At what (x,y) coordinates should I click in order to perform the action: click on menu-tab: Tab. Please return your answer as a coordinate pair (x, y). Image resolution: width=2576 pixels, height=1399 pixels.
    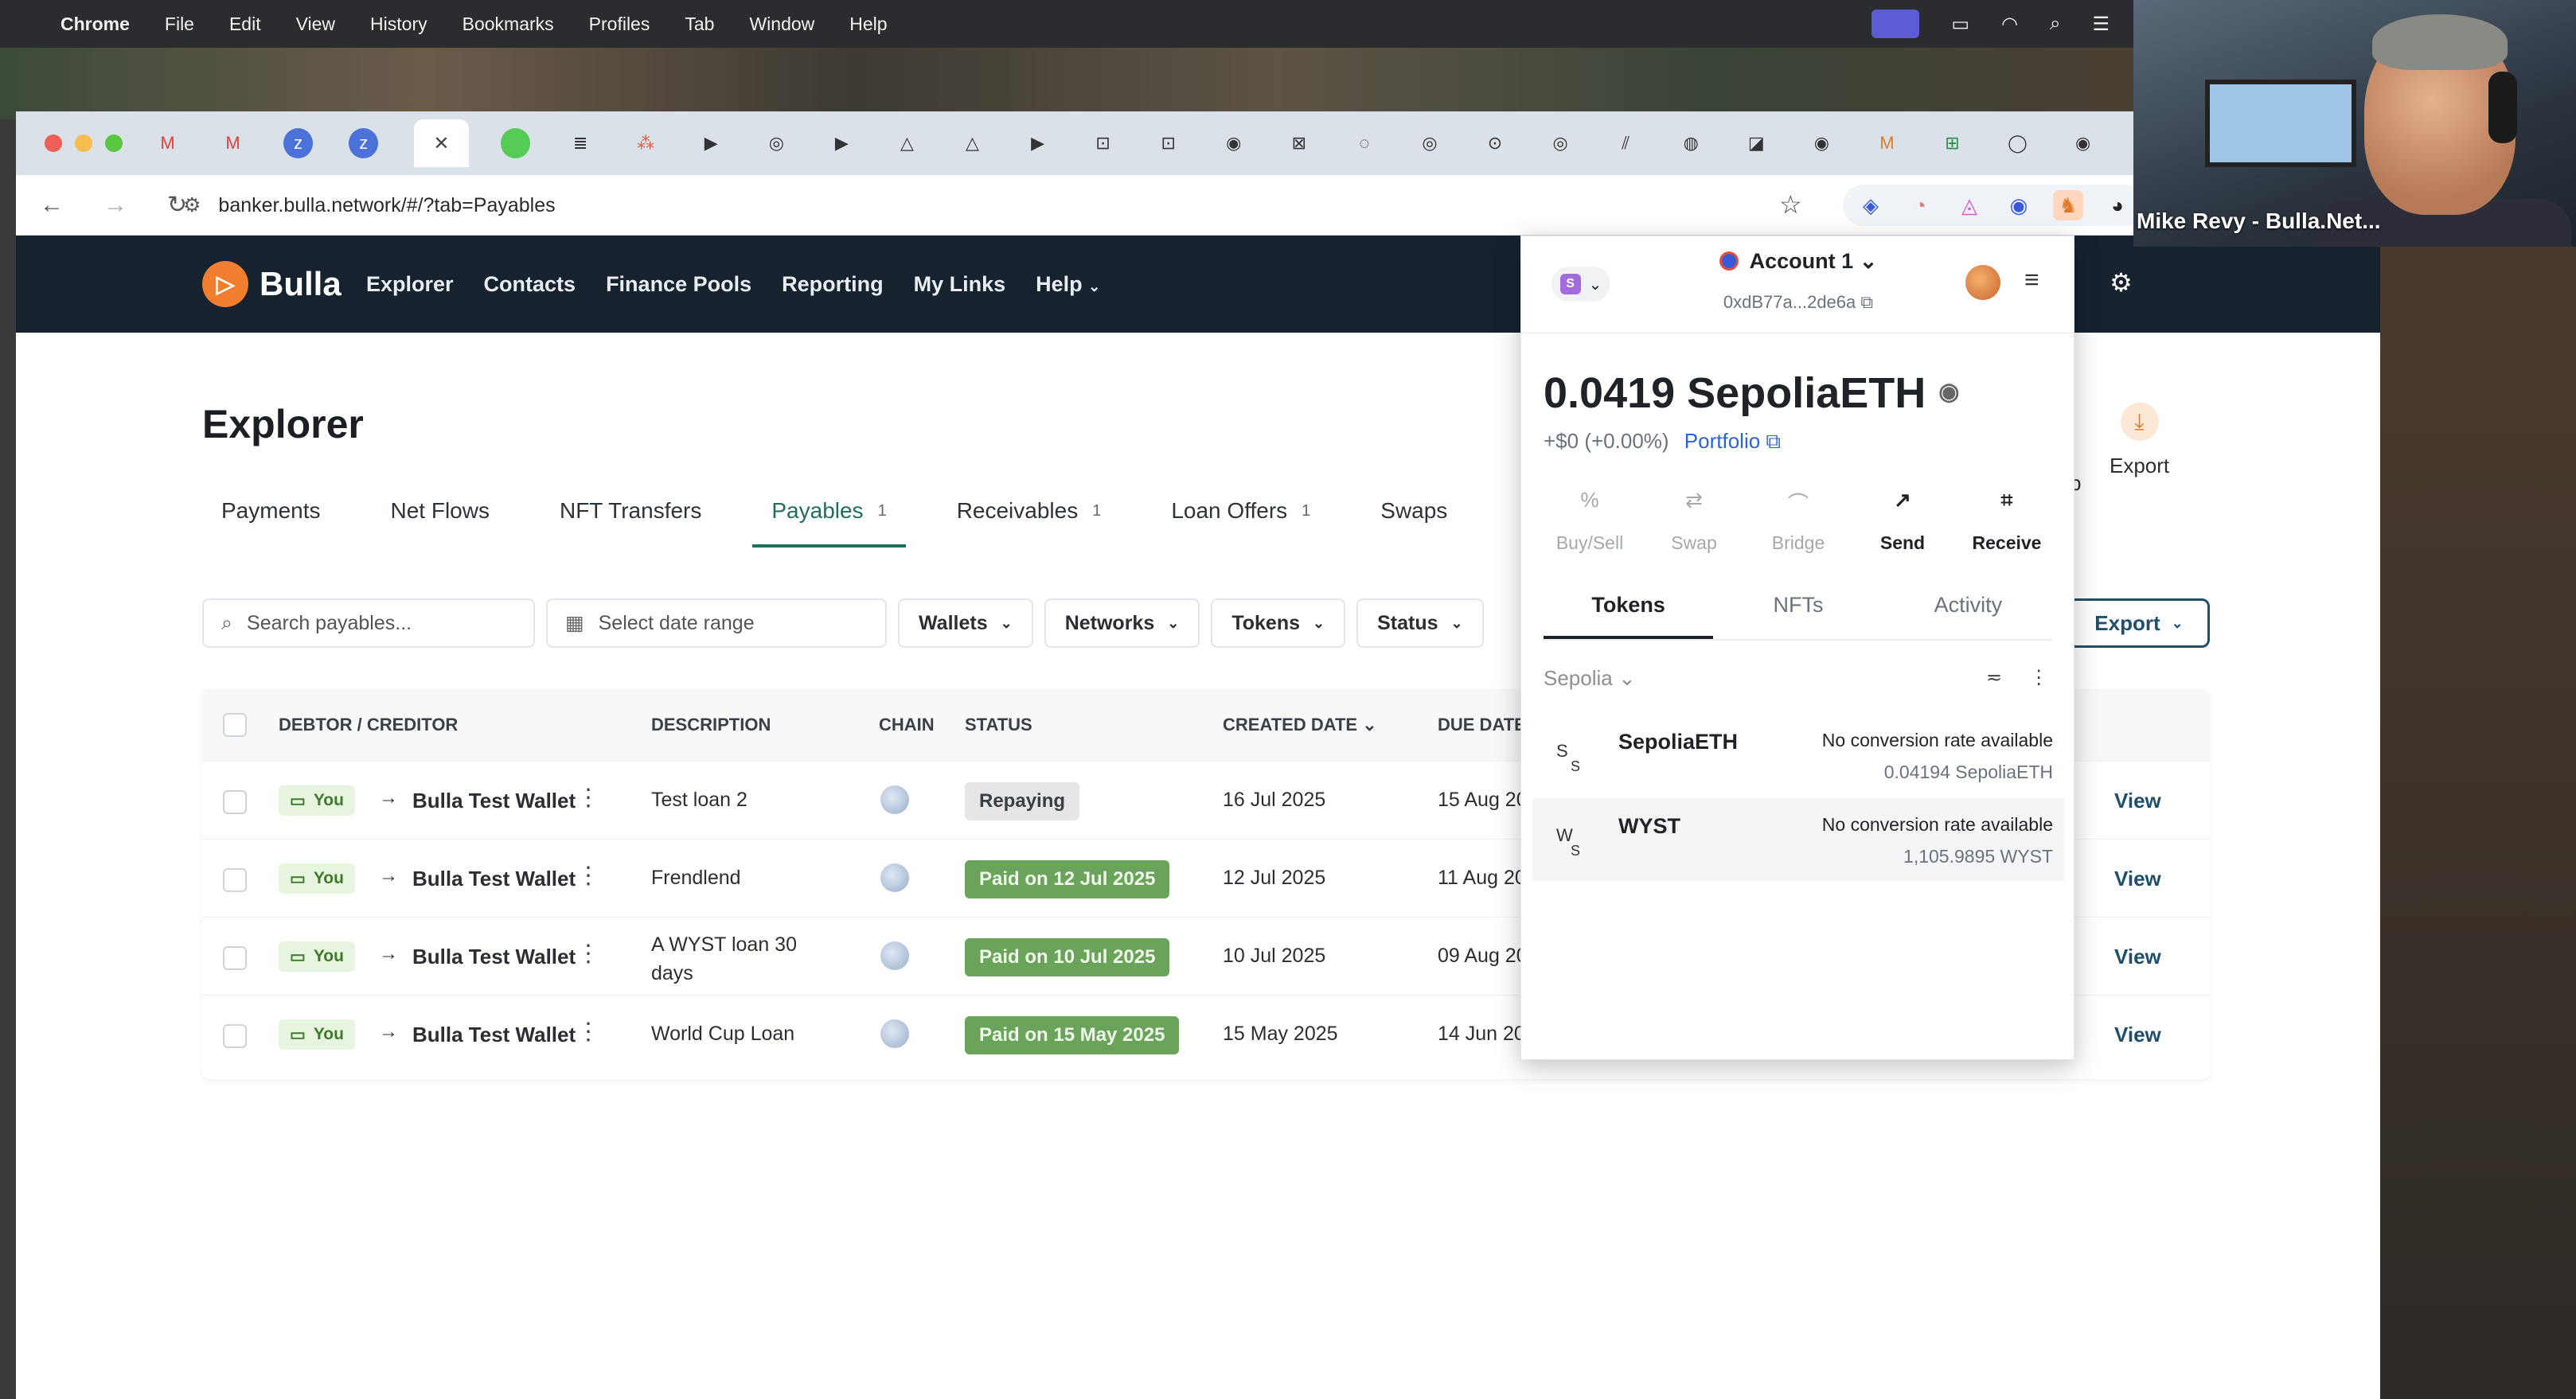
    Looking at the image, I should click on (699, 24).